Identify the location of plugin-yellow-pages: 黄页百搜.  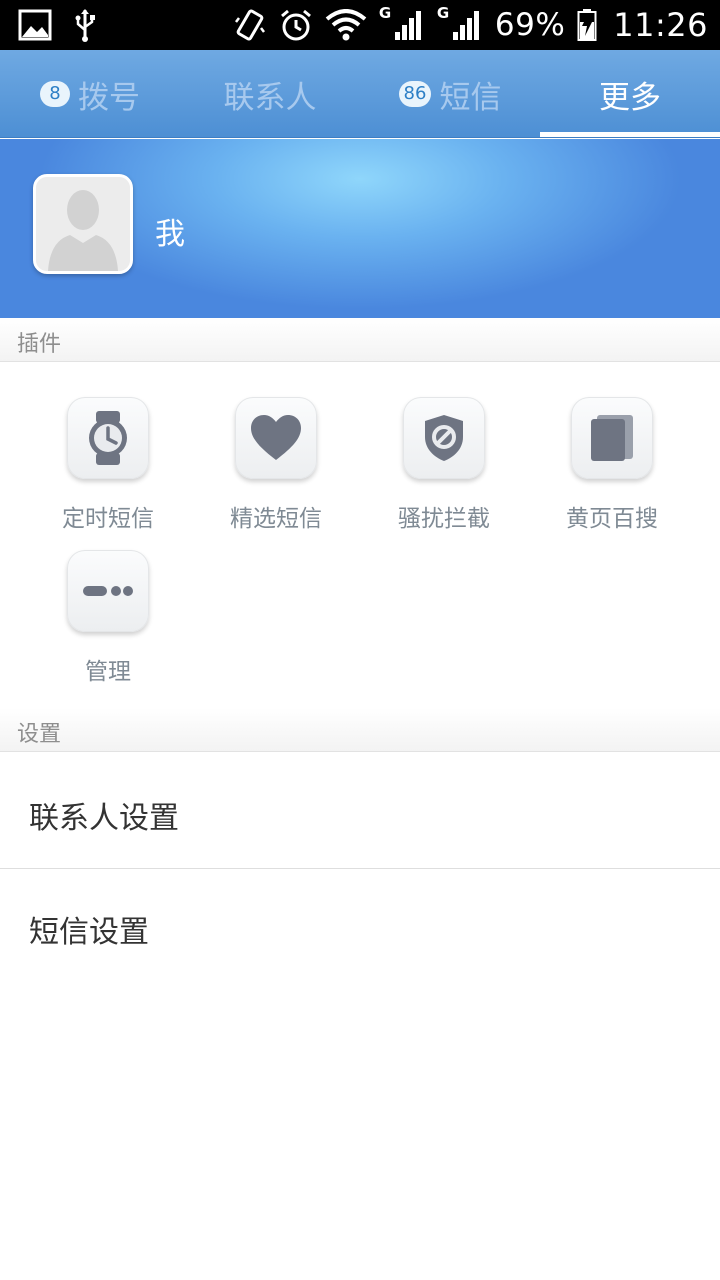
(612, 467).